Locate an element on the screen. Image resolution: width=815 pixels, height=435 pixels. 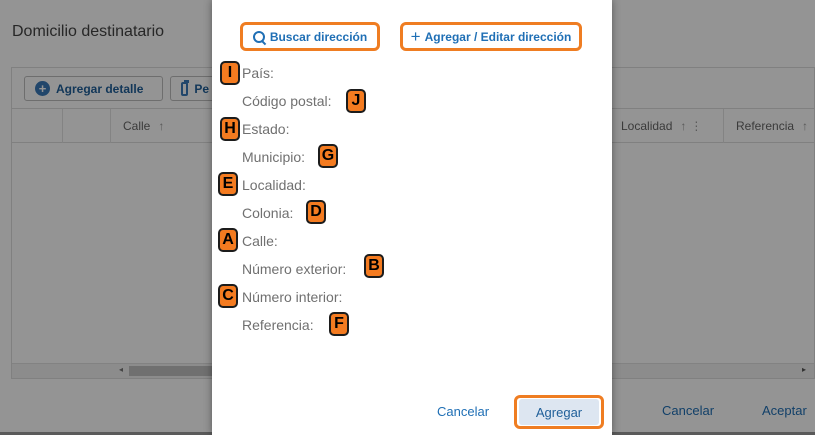
marker-e: E is located at coordinates (228, 184).